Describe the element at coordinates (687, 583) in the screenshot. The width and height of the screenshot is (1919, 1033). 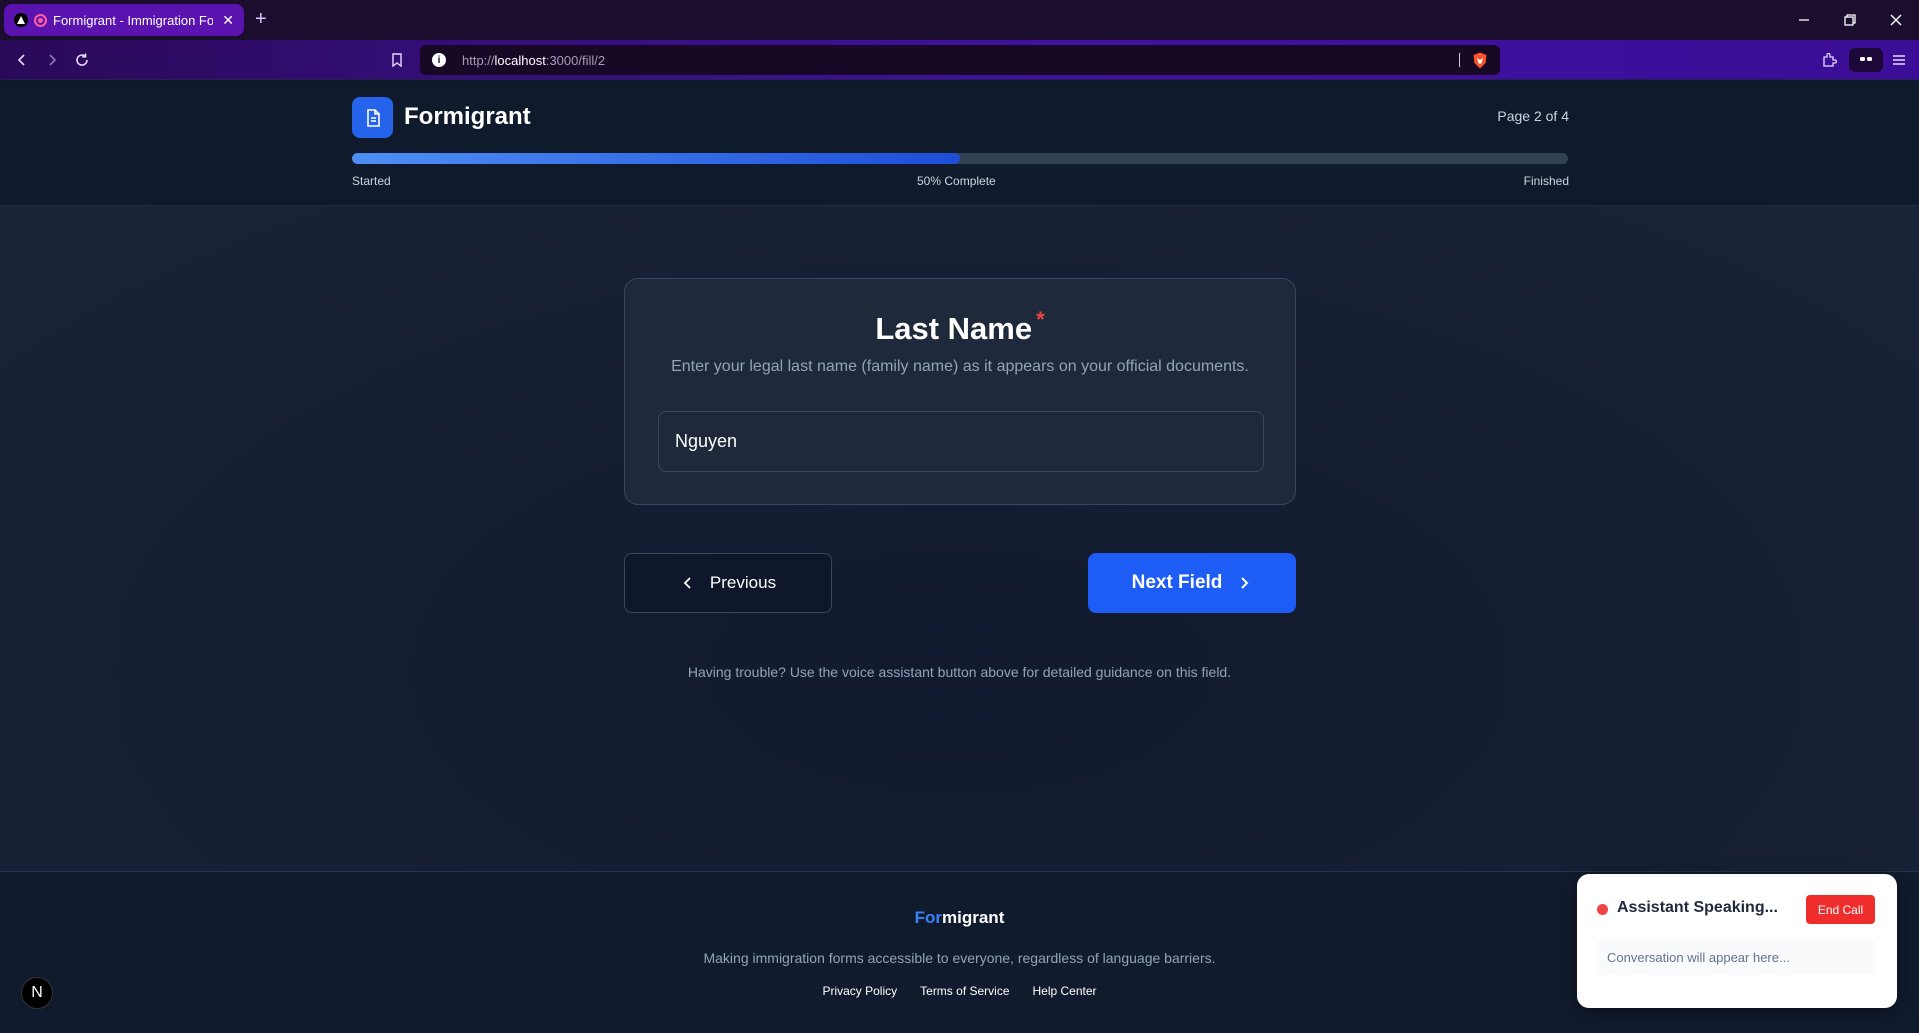
I see `chevron-left-icon` at that location.